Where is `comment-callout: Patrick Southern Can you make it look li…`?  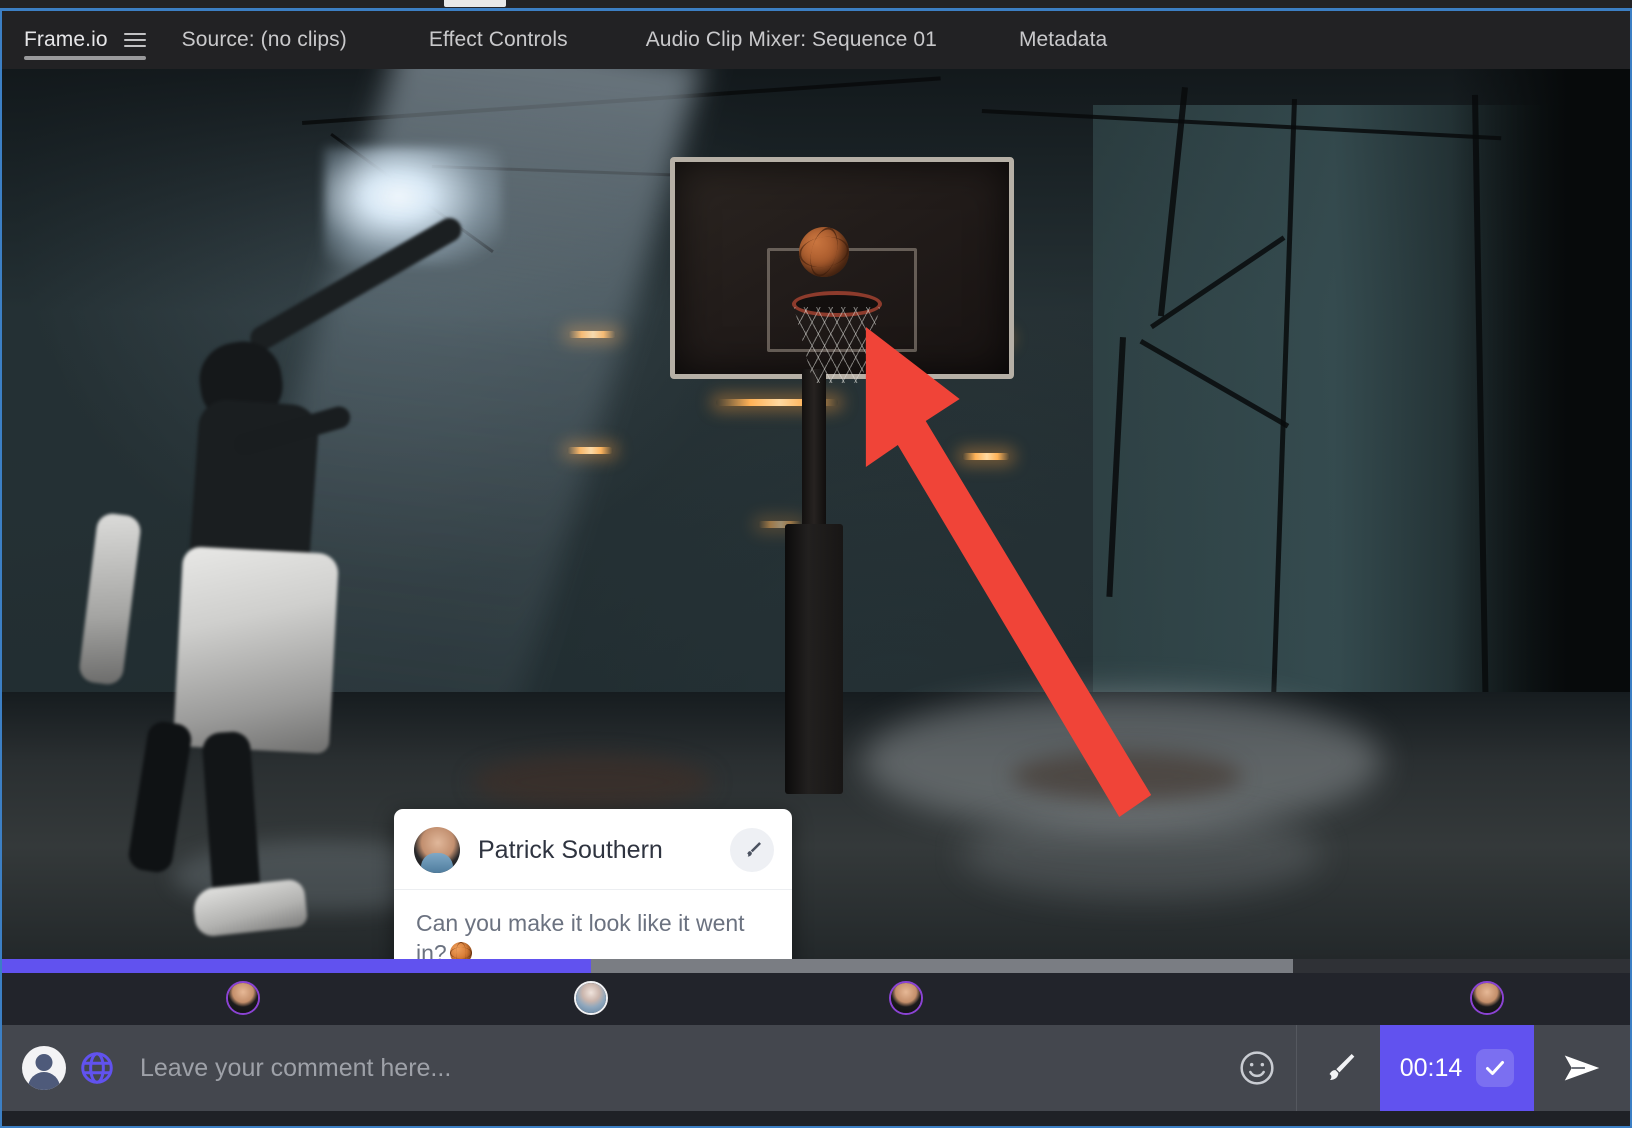
comment-callout: Patrick Southern Can you make it look li… is located at coordinates (593, 884).